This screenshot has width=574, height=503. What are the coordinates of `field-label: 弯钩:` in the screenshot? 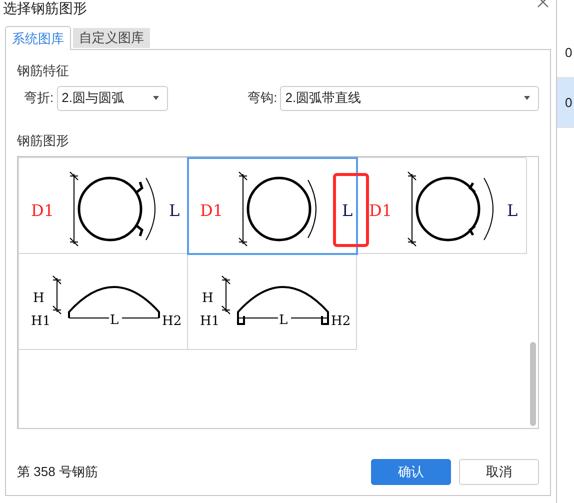 It's located at (263, 98).